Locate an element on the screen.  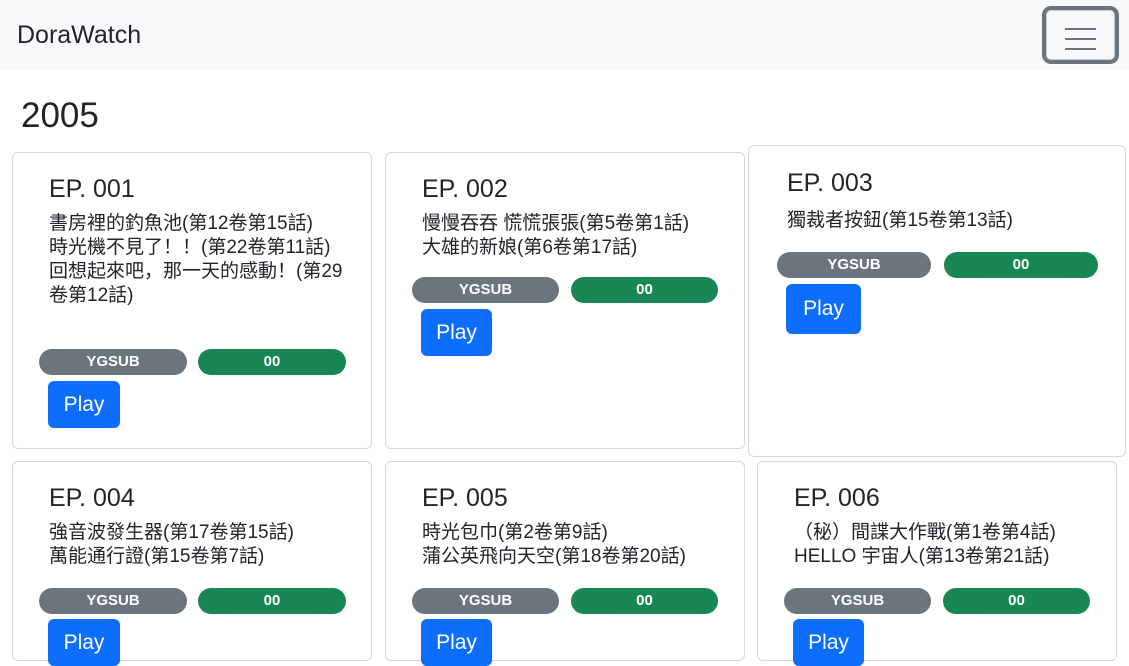
episode-title: 強音波發生器(第17卷第15話) is located at coordinates (171, 532).